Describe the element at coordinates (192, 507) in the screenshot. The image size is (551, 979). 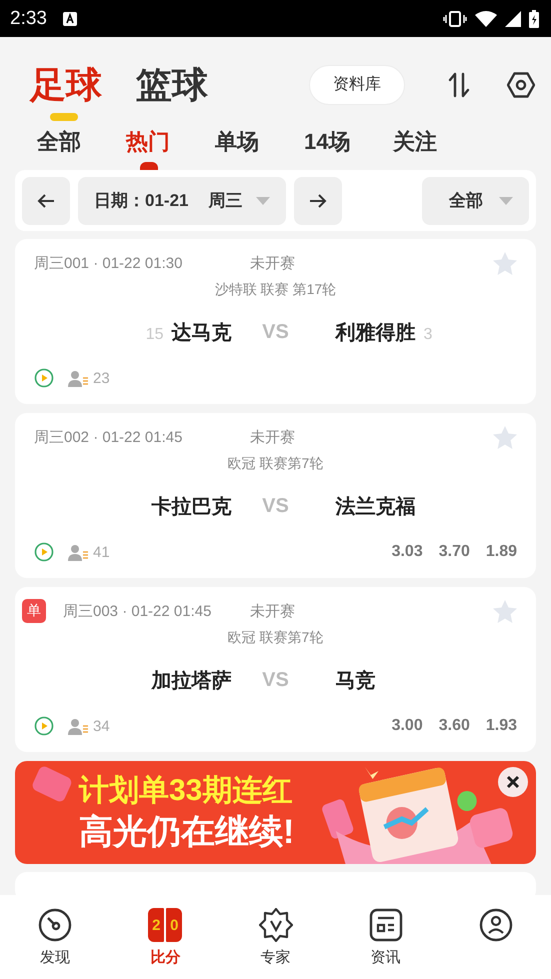
I see `team-name: 卡拉巴克` at that location.